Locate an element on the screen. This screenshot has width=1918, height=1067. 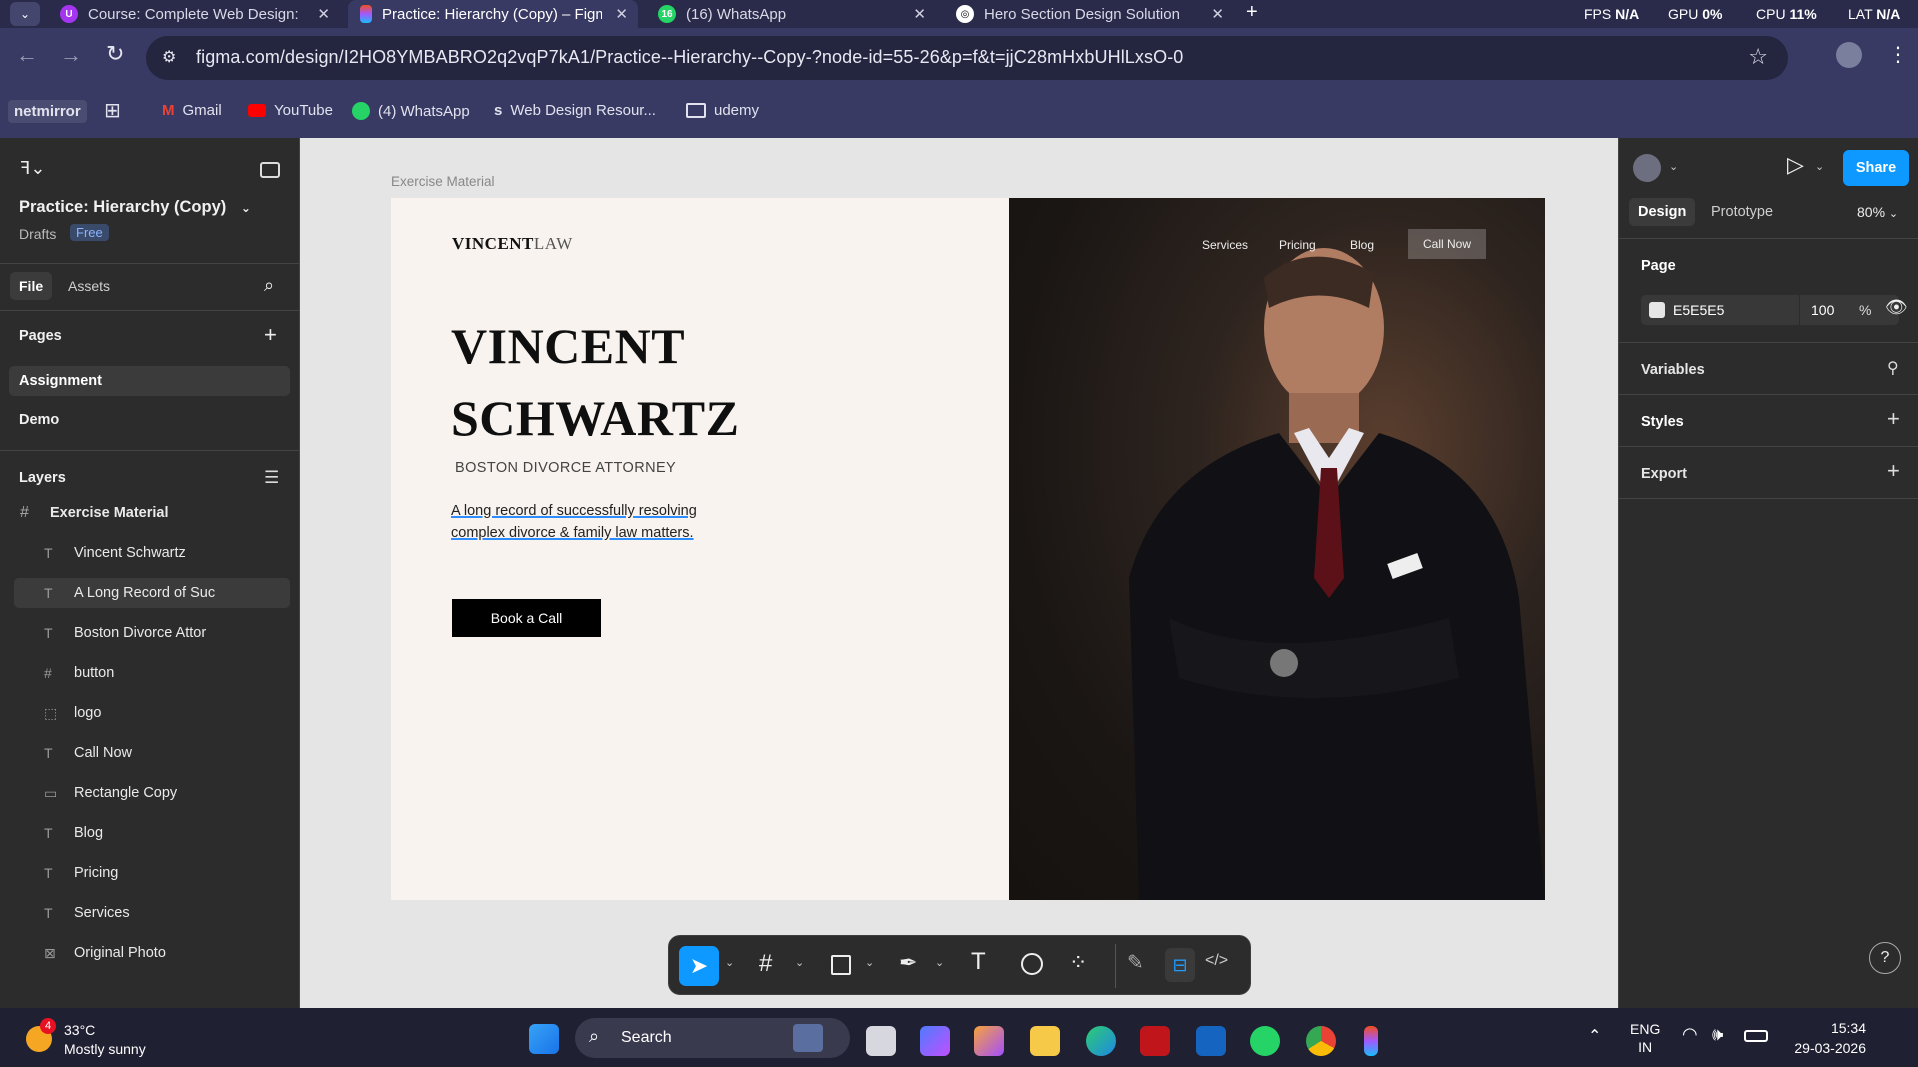
book-a-call-button: Book a Call is located at coordinates (526, 618).